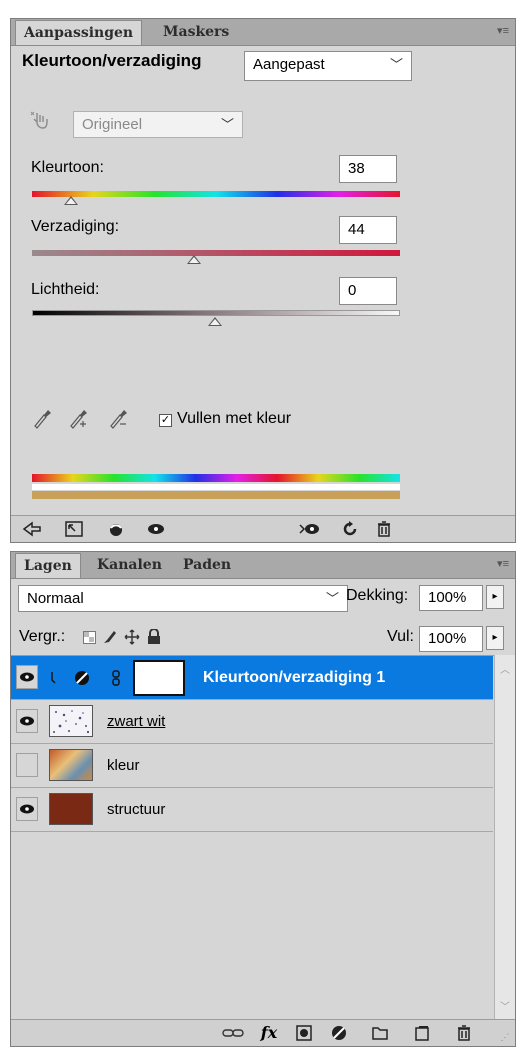 This screenshot has height=1052, width=520. I want to click on adjustments-toolbar, so click(263, 528).